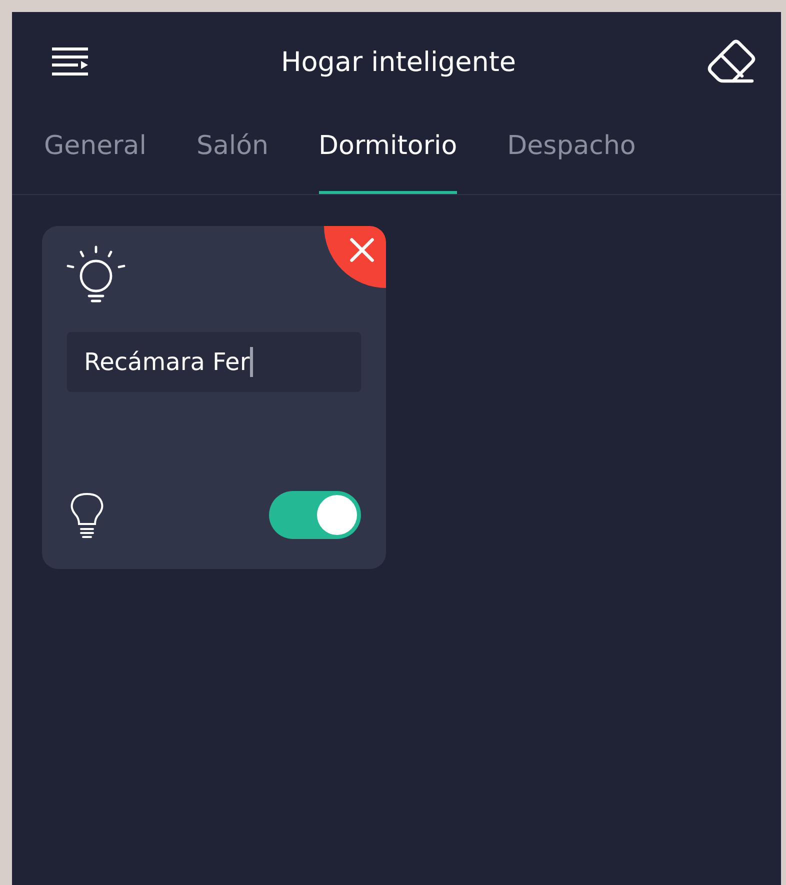 This screenshot has width=786, height=885. Describe the element at coordinates (315, 515) in the screenshot. I see `power-toggle` at that location.